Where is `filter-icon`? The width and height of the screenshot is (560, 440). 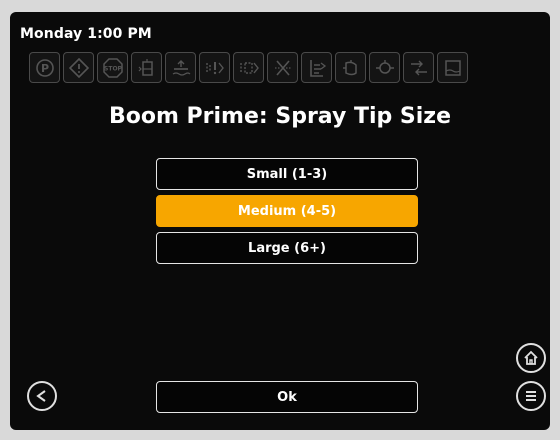 filter-icon is located at coordinates (384, 67).